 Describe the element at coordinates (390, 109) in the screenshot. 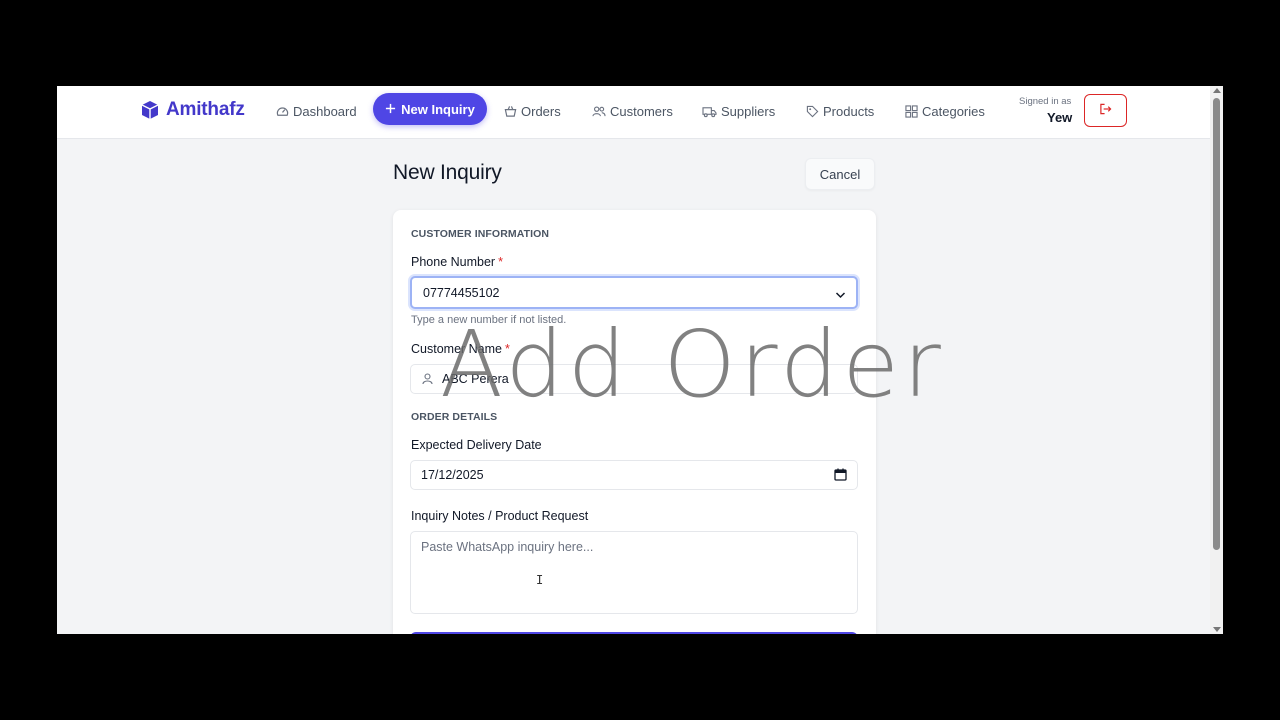

I see `plus-icon` at that location.